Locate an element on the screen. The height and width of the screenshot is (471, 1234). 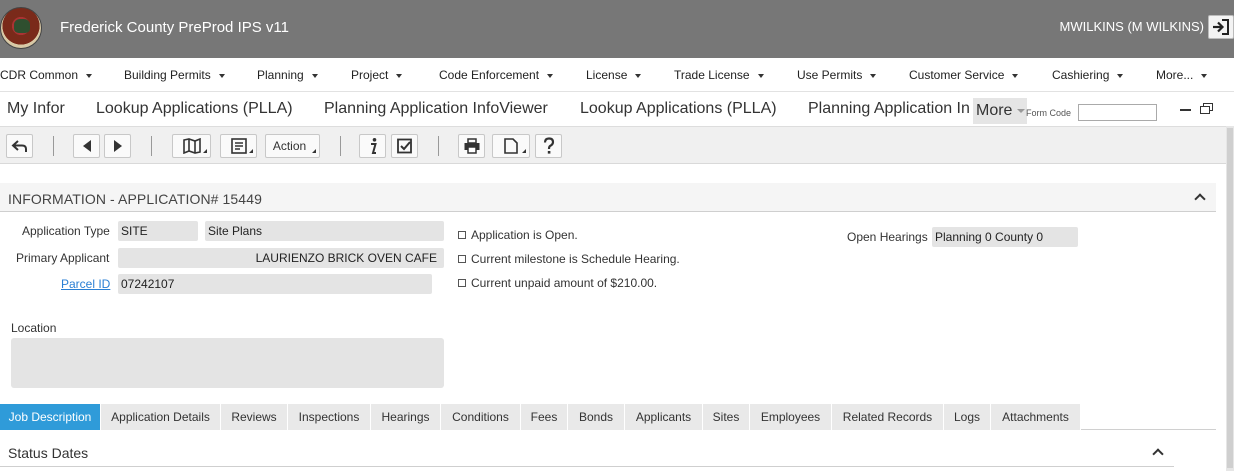
parcel-id-field: 07242107 is located at coordinates (275, 284).